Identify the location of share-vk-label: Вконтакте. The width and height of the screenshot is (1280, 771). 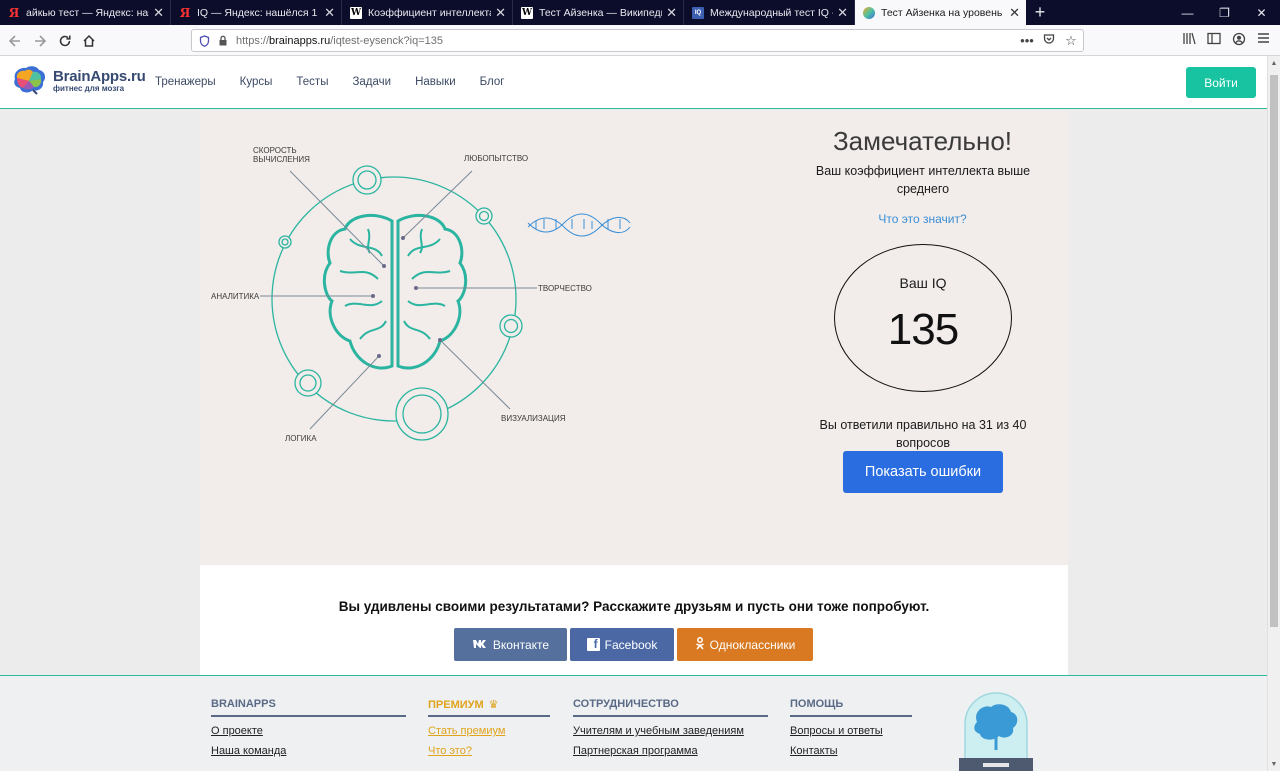
(521, 644).